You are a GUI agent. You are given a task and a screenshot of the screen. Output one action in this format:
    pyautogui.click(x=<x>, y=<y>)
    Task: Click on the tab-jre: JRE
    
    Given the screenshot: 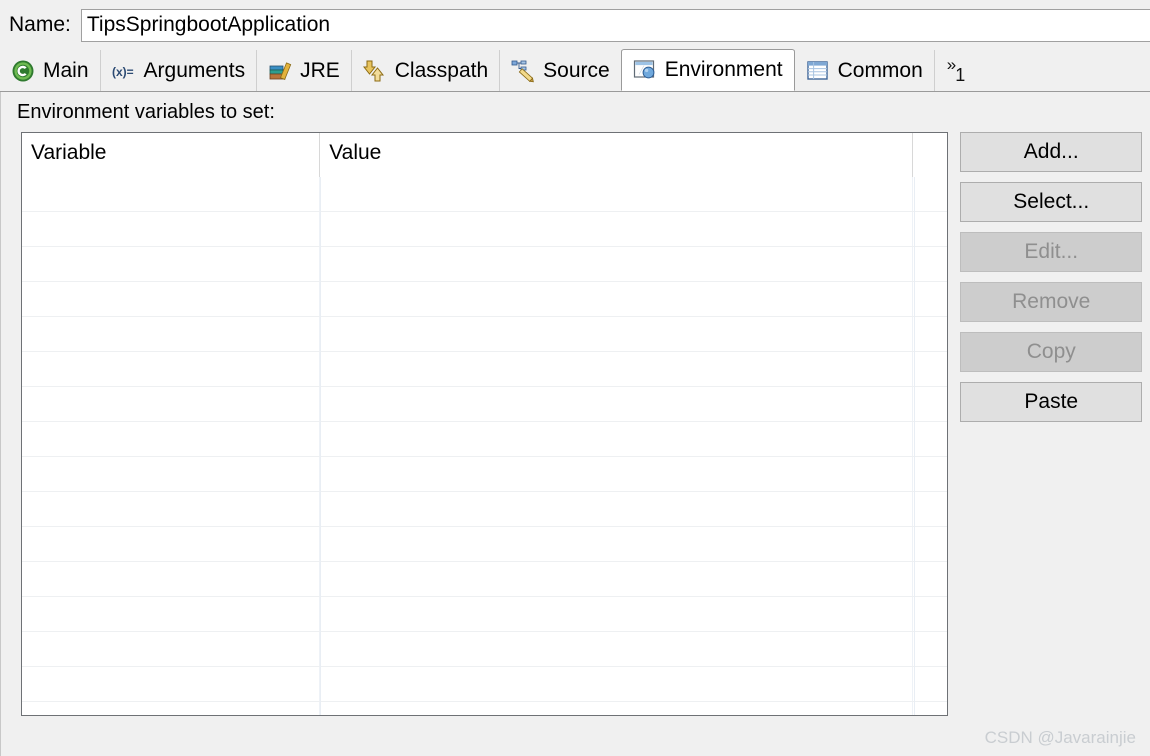 What is the action you would take?
    pyautogui.click(x=304, y=70)
    